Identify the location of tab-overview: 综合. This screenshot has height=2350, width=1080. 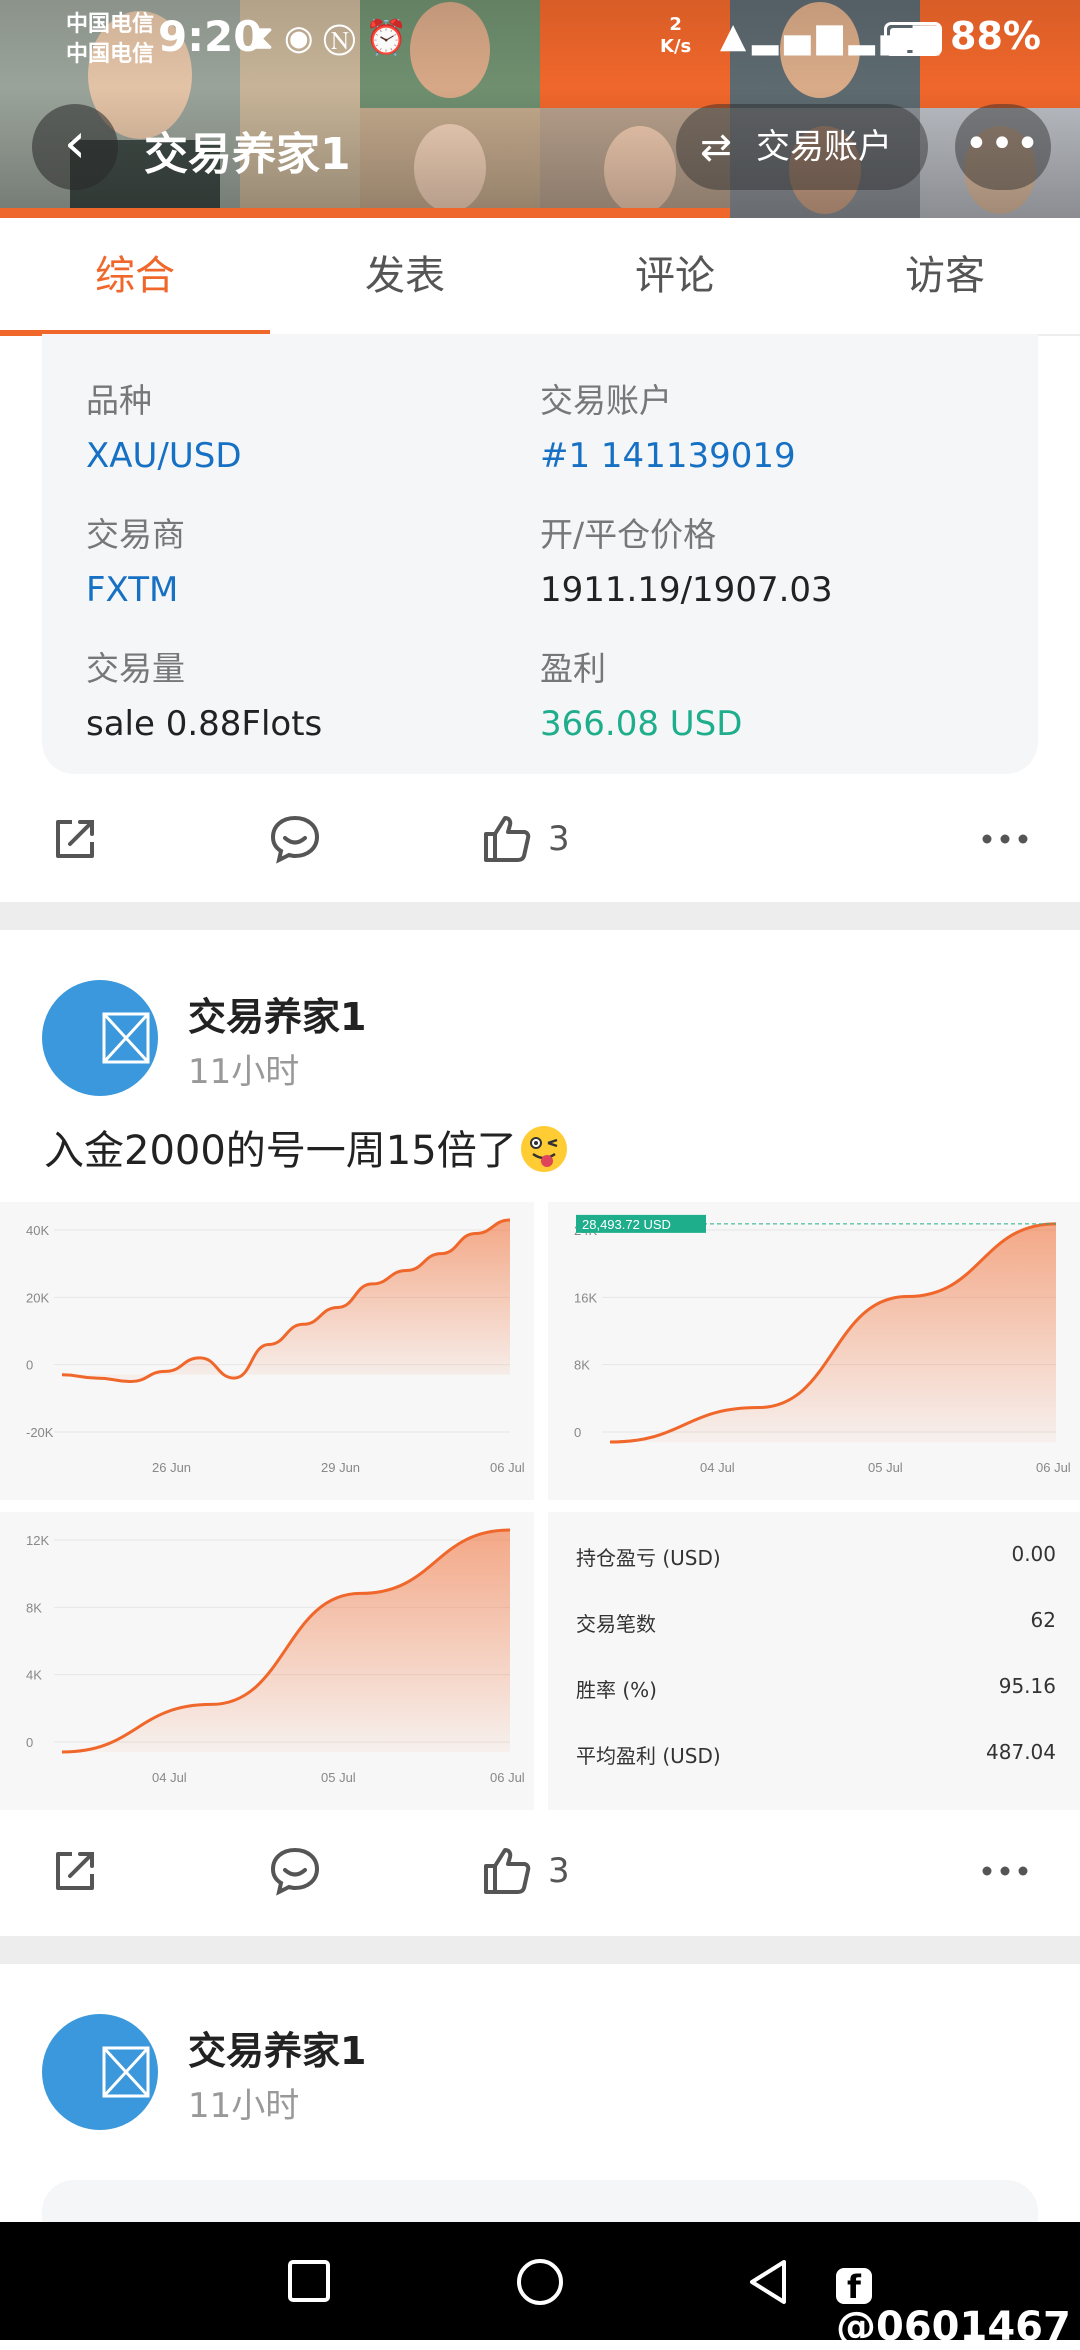
(135, 277).